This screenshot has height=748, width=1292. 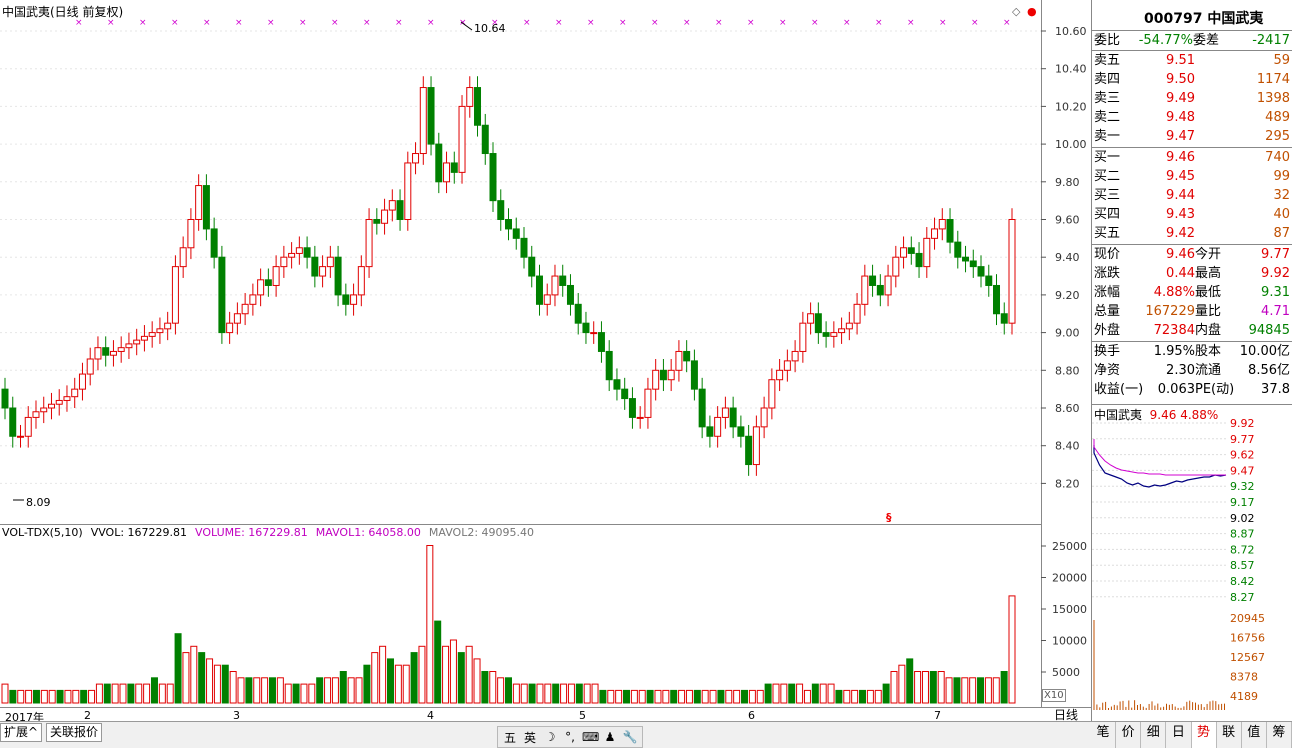 What do you see at coordinates (1192, 292) in the screenshot?
I see `stats-row: 涨幅 4.88% 最低 9.31` at bounding box center [1192, 292].